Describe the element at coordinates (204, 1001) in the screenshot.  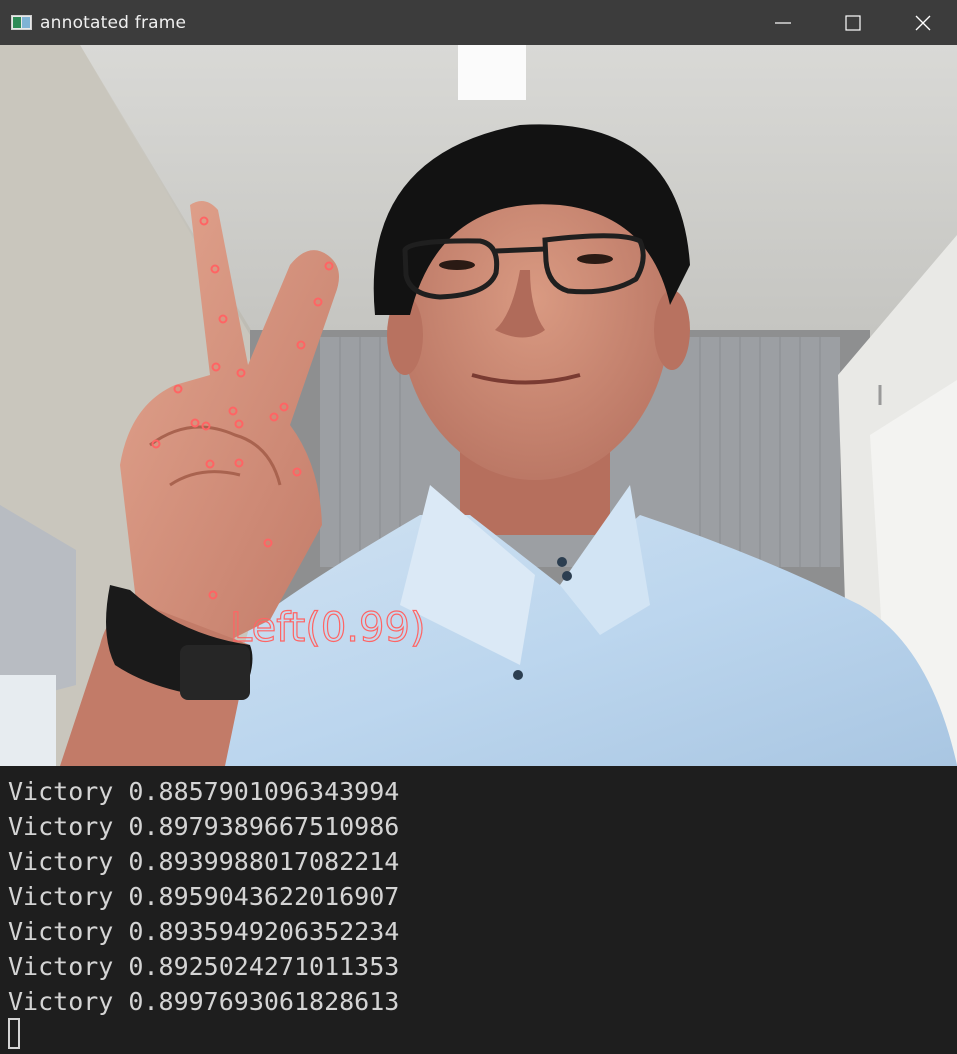
I see `console-line: Victory 0.8997693061828613` at that location.